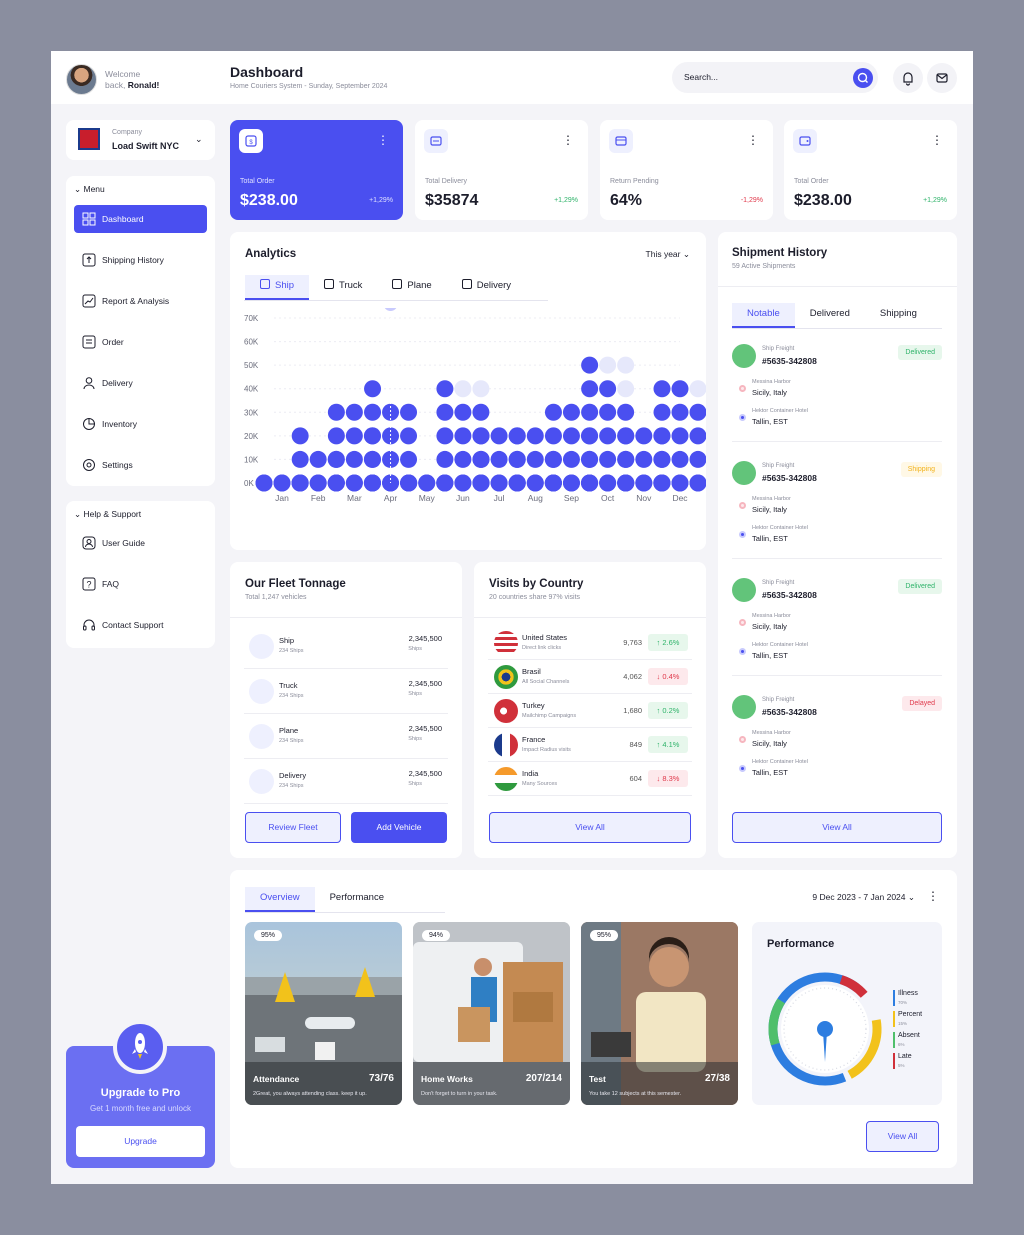  I want to click on date-range-select: 9 Dec 2023 - 7 Jan 2024 ⌄, so click(863, 897).